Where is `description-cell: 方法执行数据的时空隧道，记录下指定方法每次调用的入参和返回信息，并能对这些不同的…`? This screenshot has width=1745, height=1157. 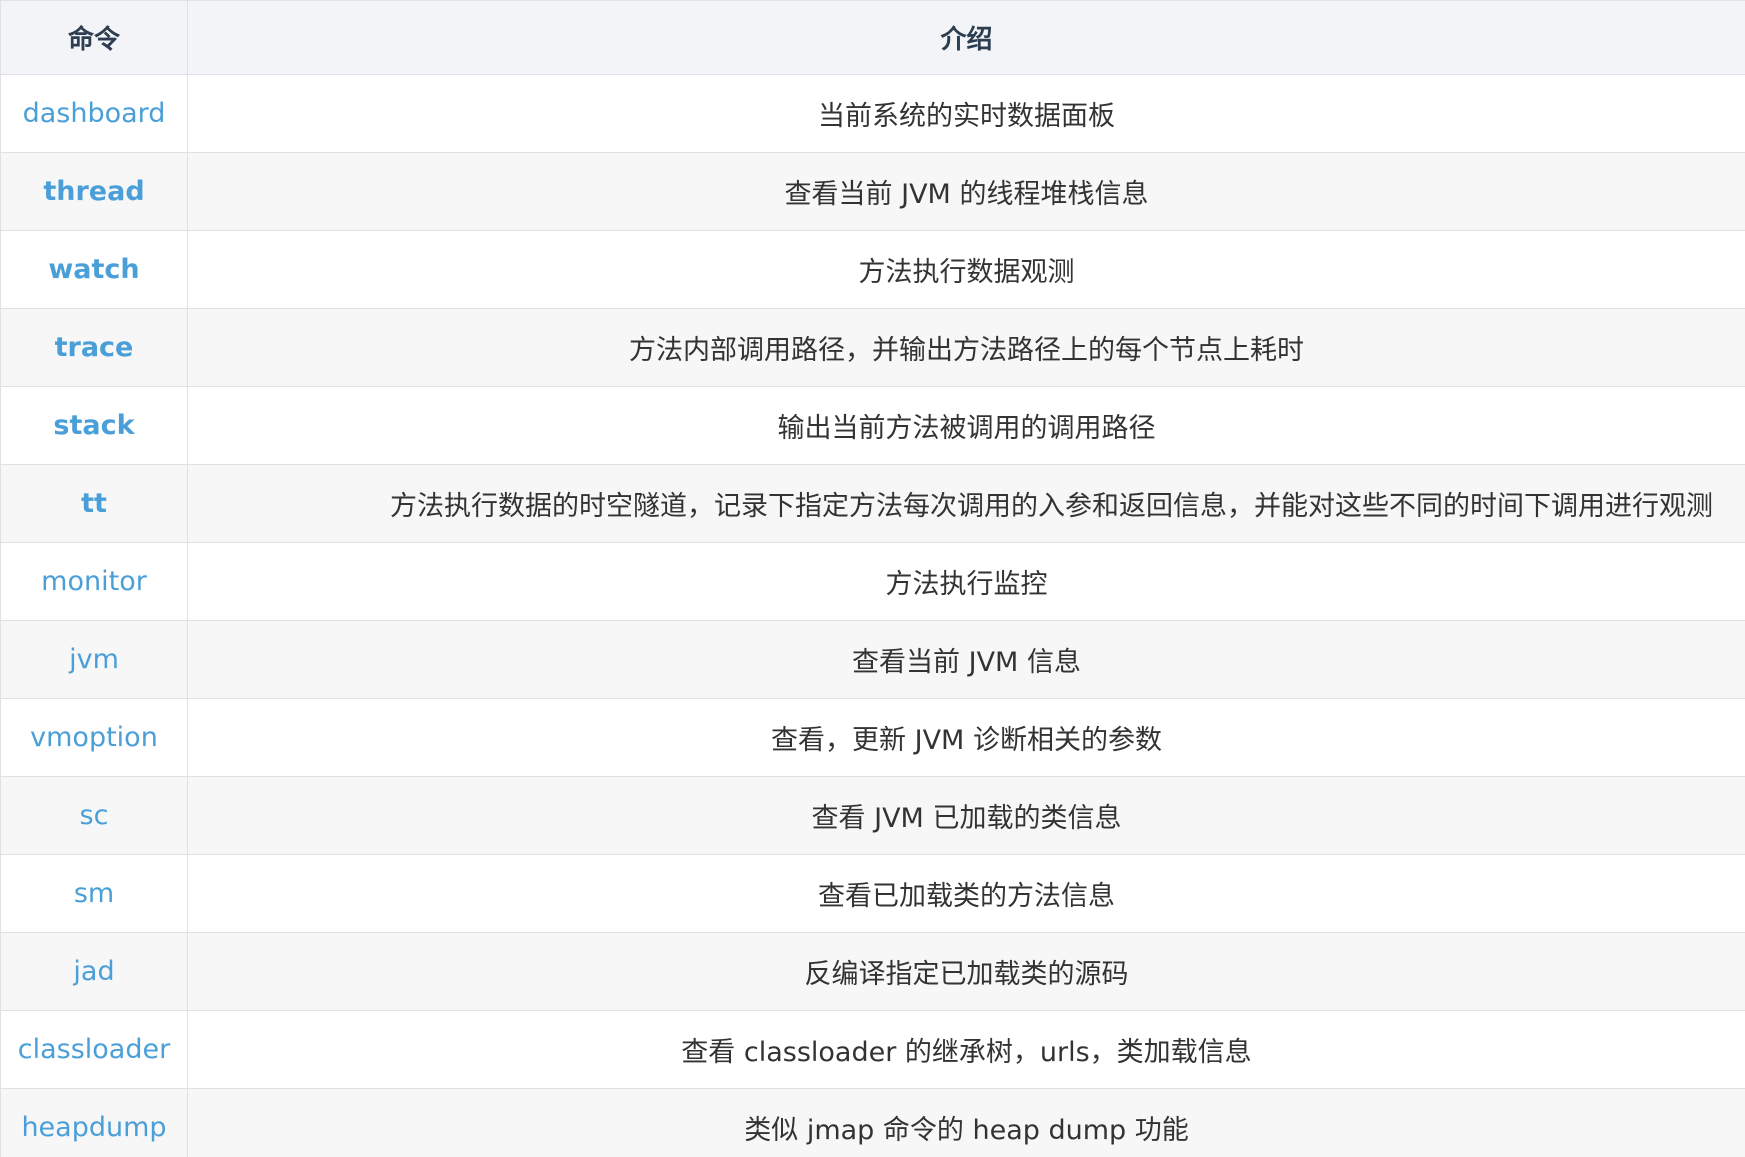 description-cell: 方法执行数据的时空隧道，记录下指定方法每次调用的入参和返回信息，并能对这些不同的… is located at coordinates (966, 503).